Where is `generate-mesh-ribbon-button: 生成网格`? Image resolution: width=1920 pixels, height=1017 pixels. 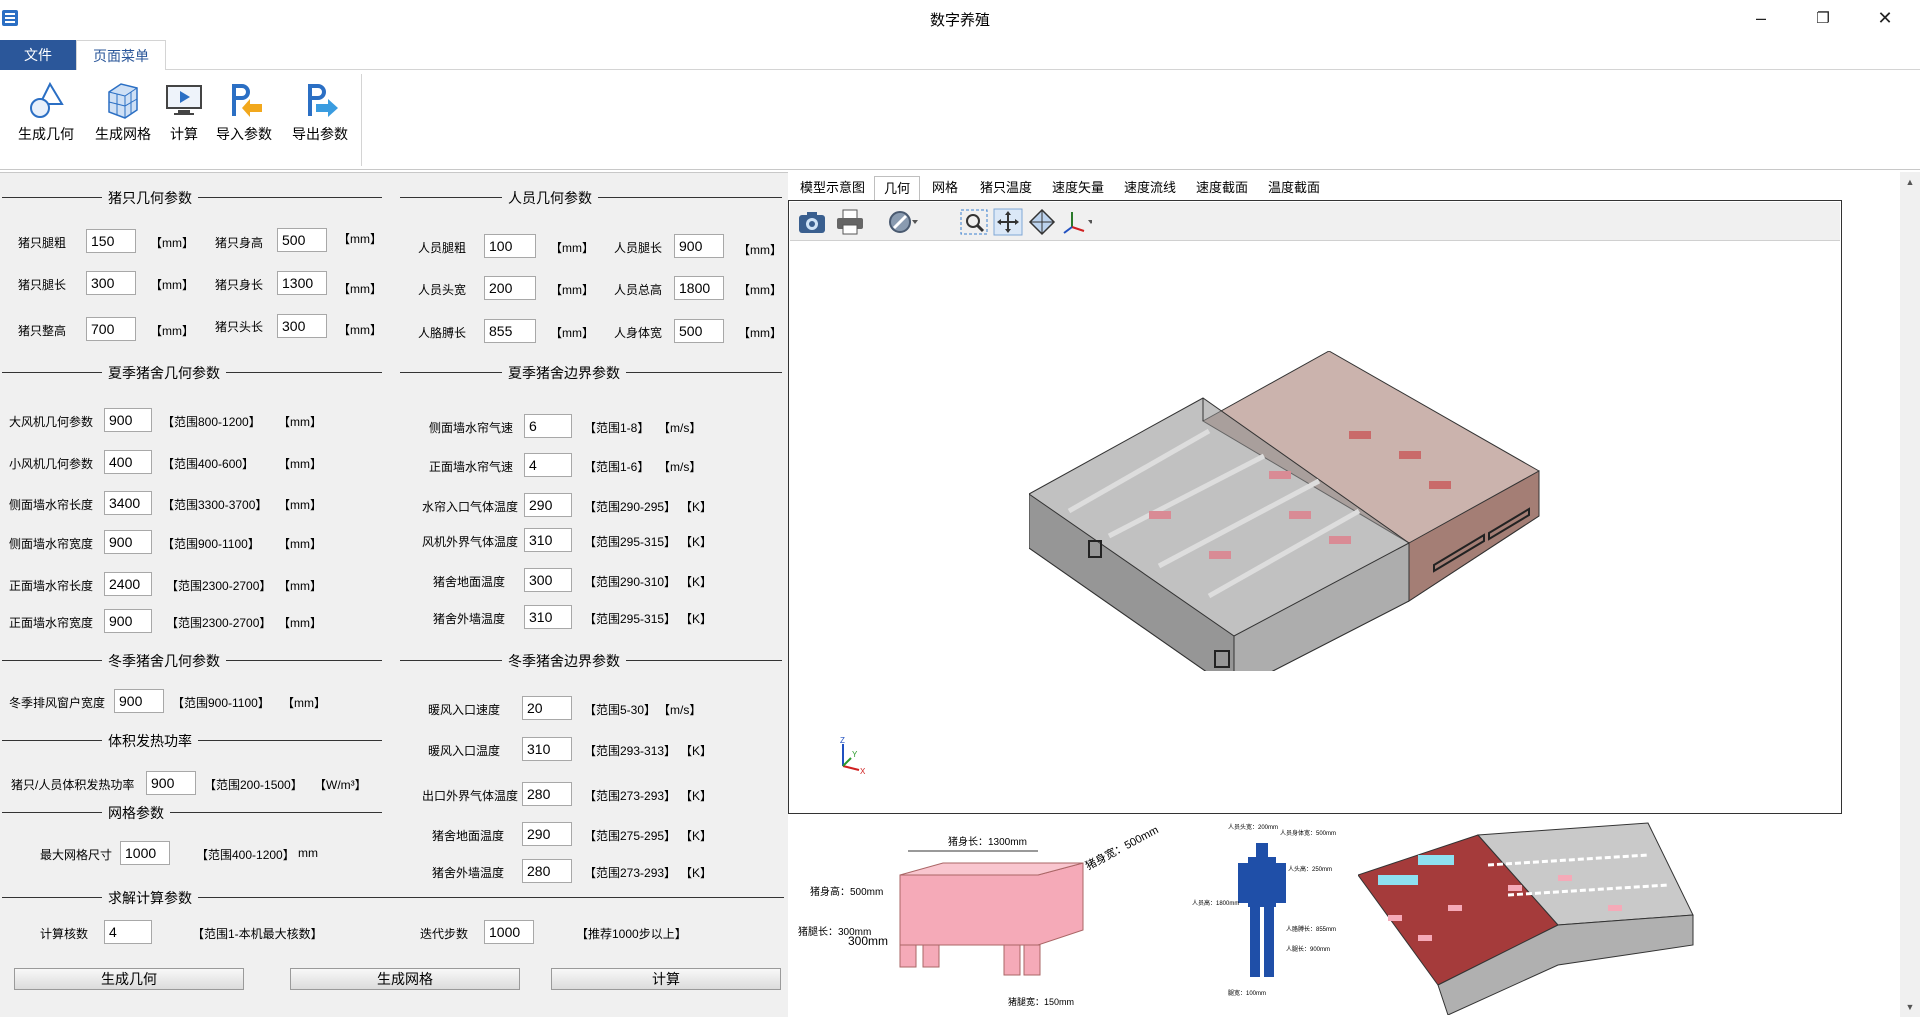
generate-mesh-ribbon-button: 生成网格 is located at coordinates (123, 112).